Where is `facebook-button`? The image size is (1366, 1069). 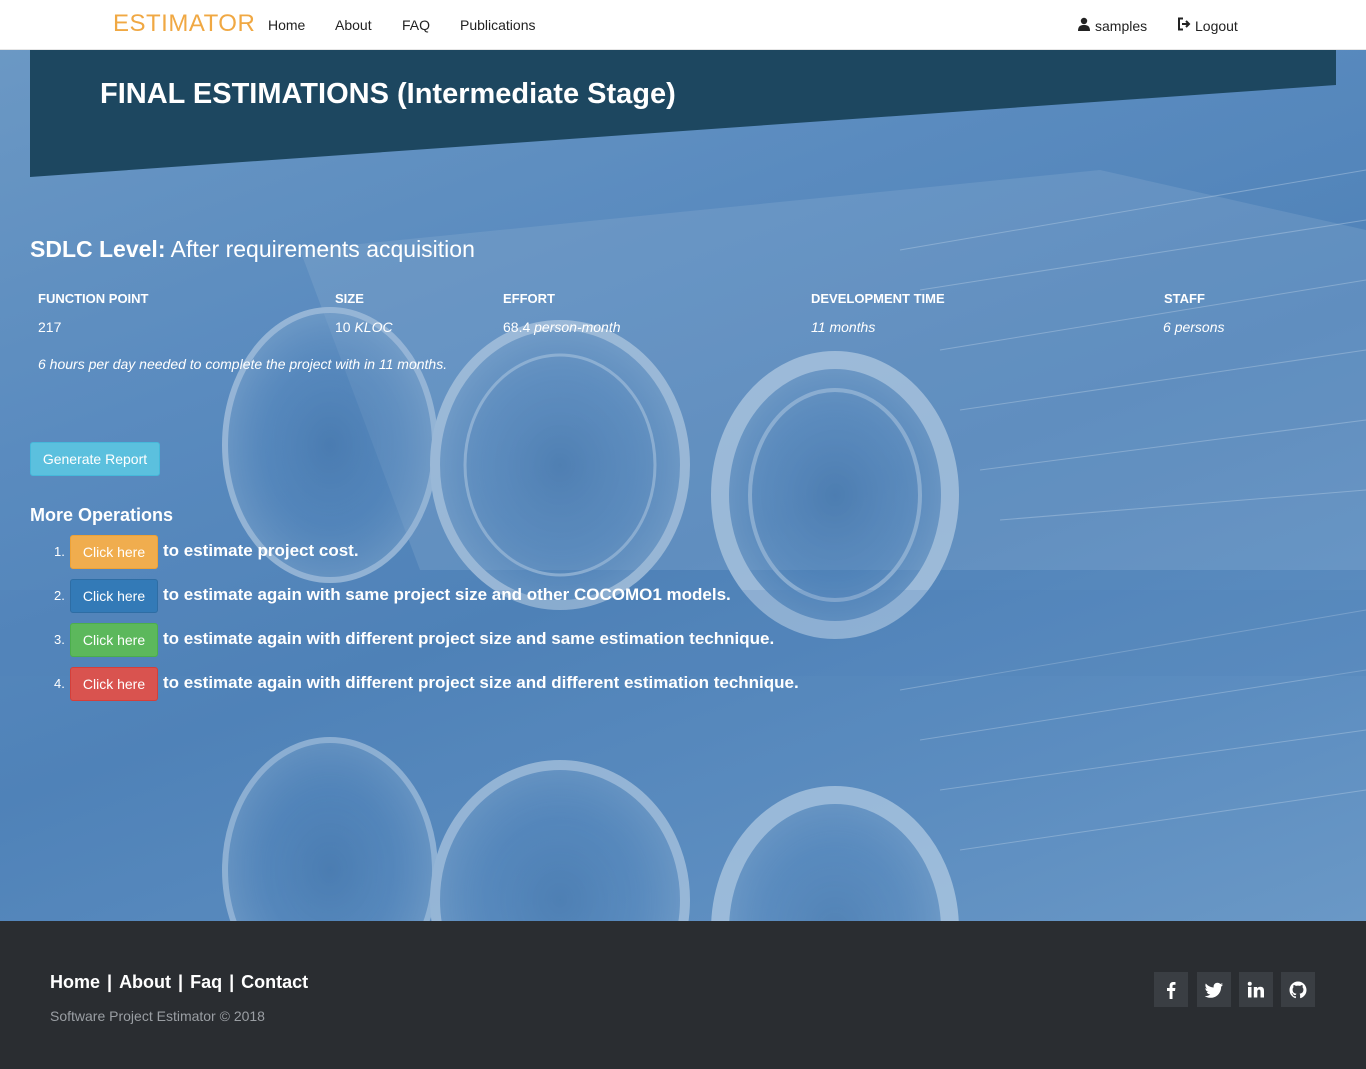
facebook-button is located at coordinates (1171, 989).